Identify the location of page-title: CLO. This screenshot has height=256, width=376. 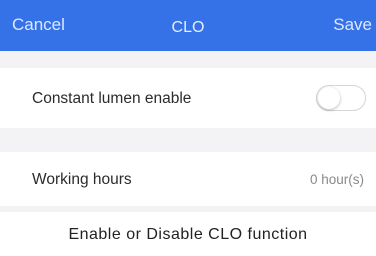
(188, 27).